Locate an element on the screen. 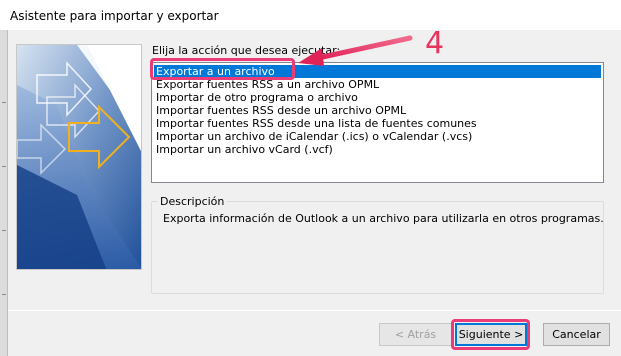 This screenshot has width=621, height=356. list-item-exportar-a-un-archivo: Exportar a un archivo is located at coordinates (377, 71).